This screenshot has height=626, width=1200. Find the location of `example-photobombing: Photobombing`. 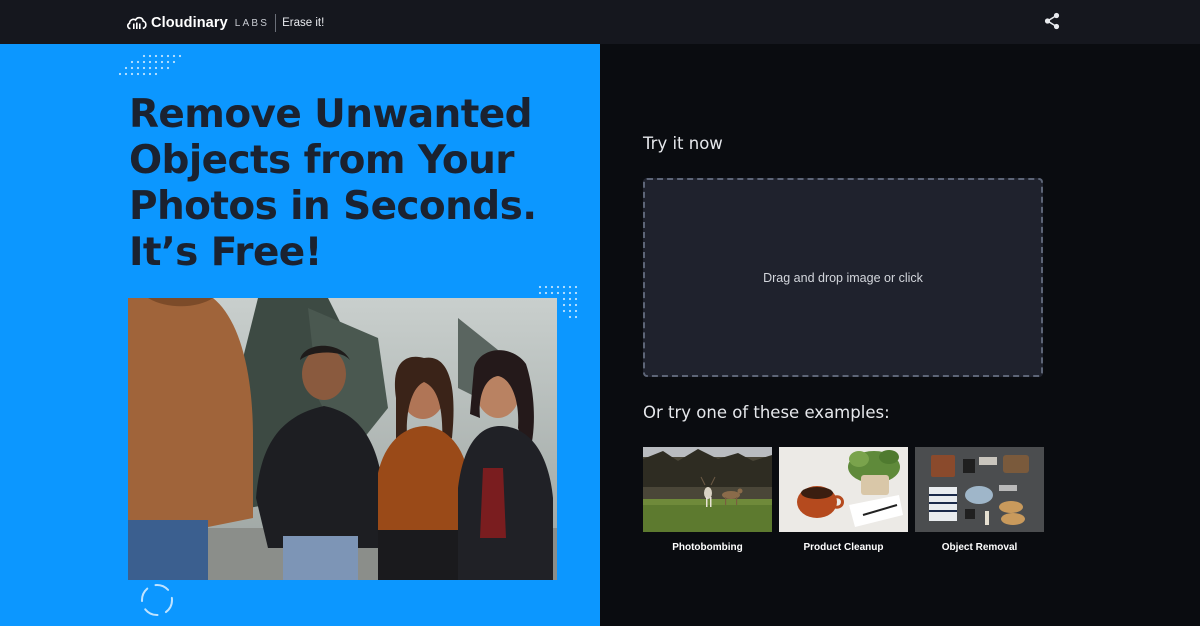

example-photobombing: Photobombing is located at coordinates (707, 500).